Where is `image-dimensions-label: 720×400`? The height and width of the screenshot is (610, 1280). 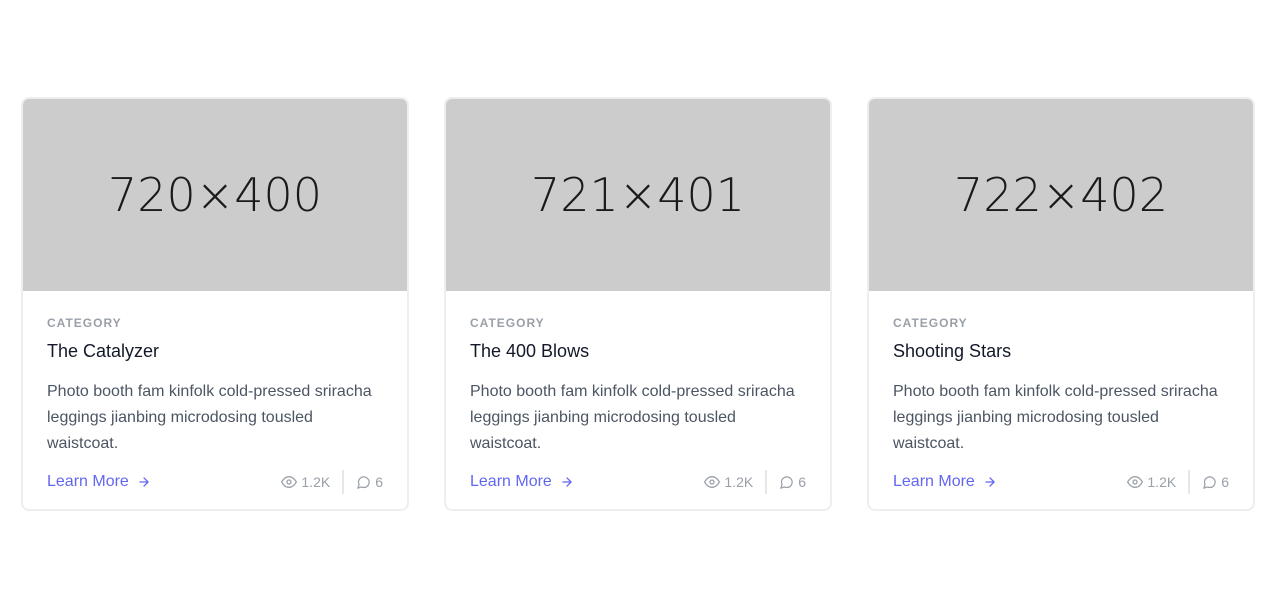
image-dimensions-label: 720×400 is located at coordinates (215, 195).